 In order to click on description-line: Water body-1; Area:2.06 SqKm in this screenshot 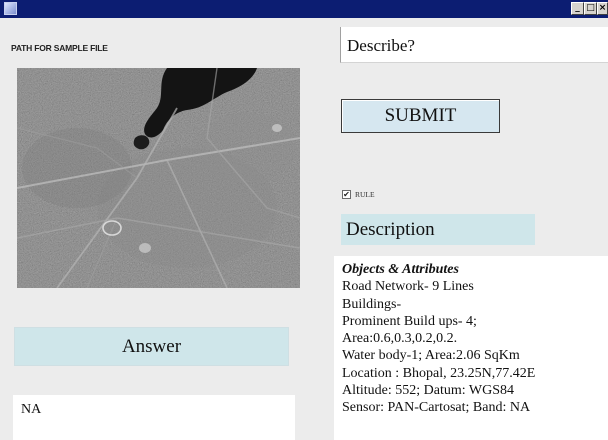, I will do `click(431, 356)`.